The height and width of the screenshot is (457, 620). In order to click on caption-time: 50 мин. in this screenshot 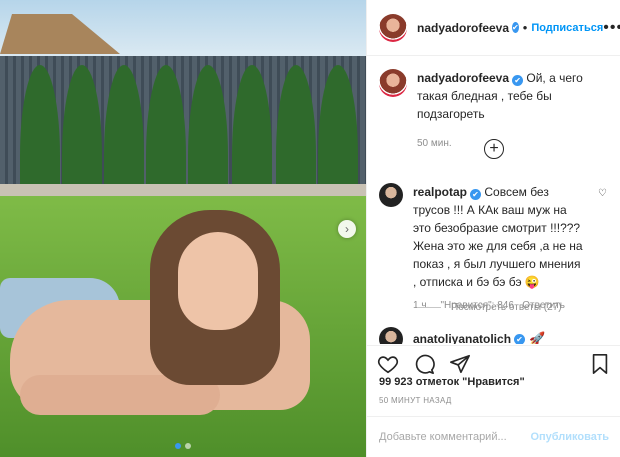, I will do `click(434, 143)`.